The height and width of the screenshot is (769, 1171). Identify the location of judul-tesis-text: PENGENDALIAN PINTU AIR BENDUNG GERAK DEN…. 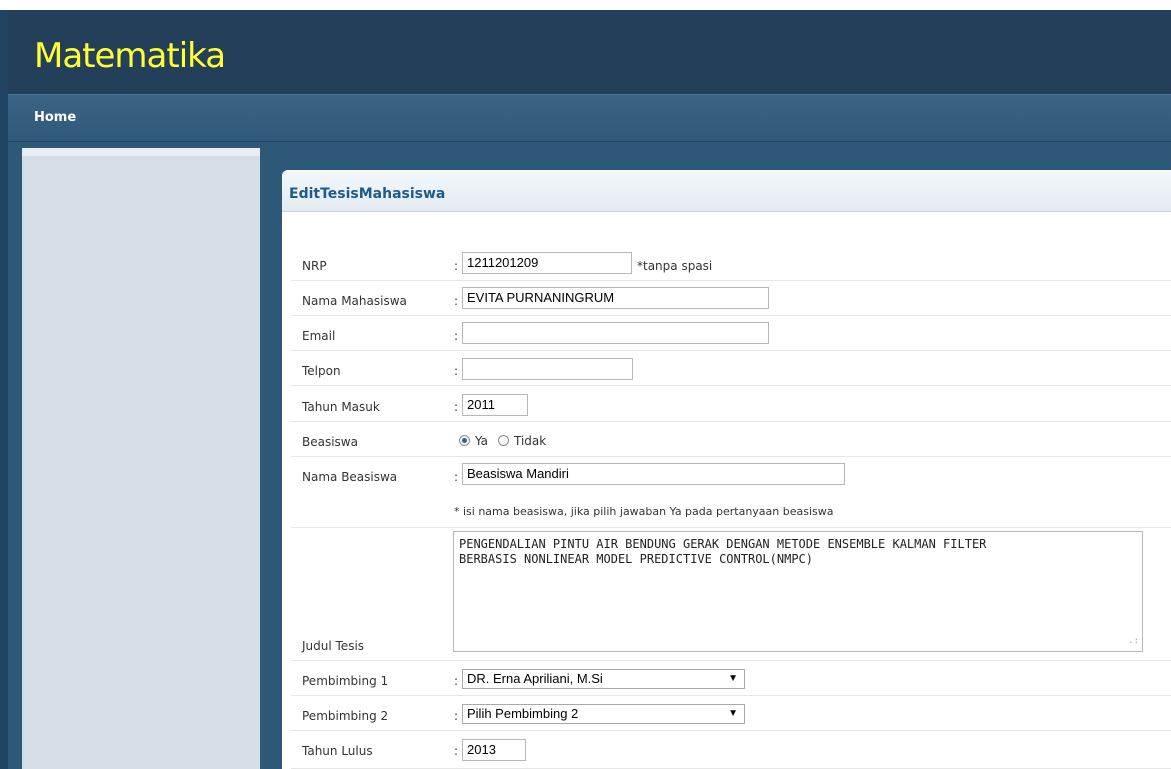
(723, 551).